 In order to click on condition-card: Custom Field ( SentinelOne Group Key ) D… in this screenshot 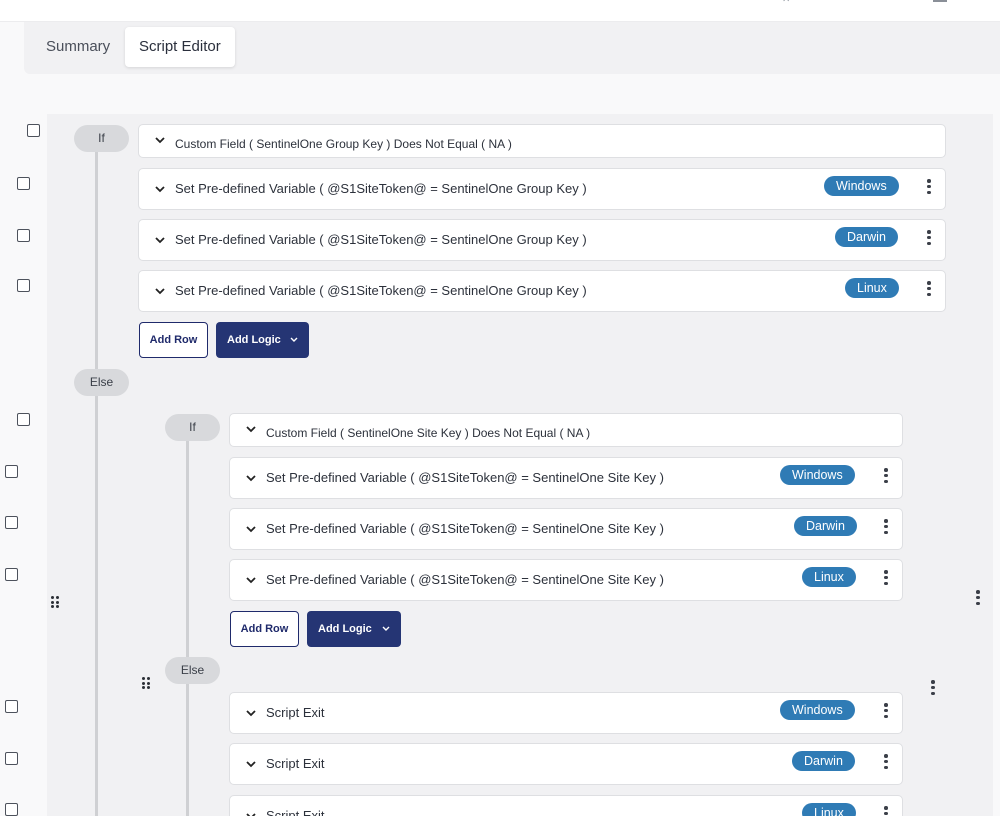, I will do `click(542, 141)`.